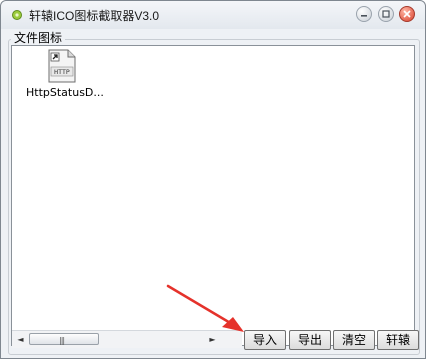  I want to click on xuanyuan-button: 轩辕, so click(398, 340).